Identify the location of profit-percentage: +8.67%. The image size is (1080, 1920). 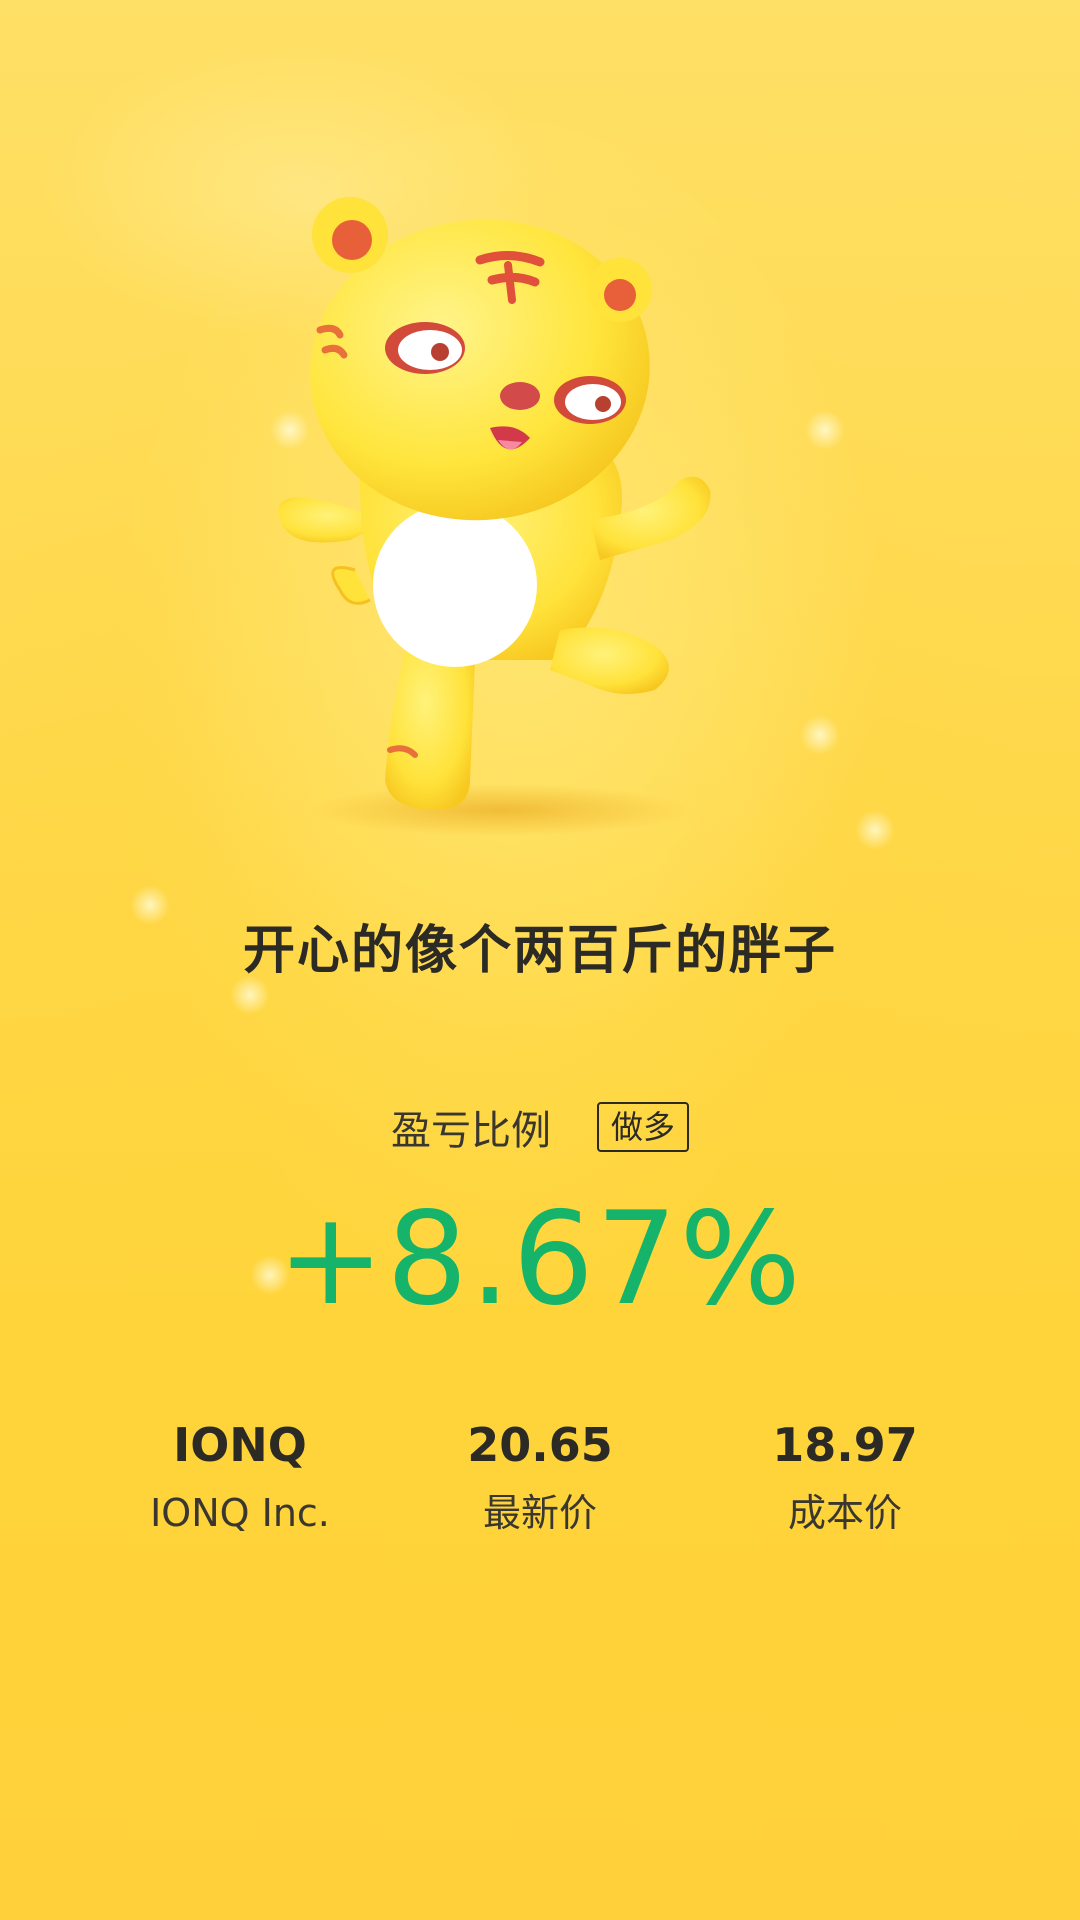
(540, 1259).